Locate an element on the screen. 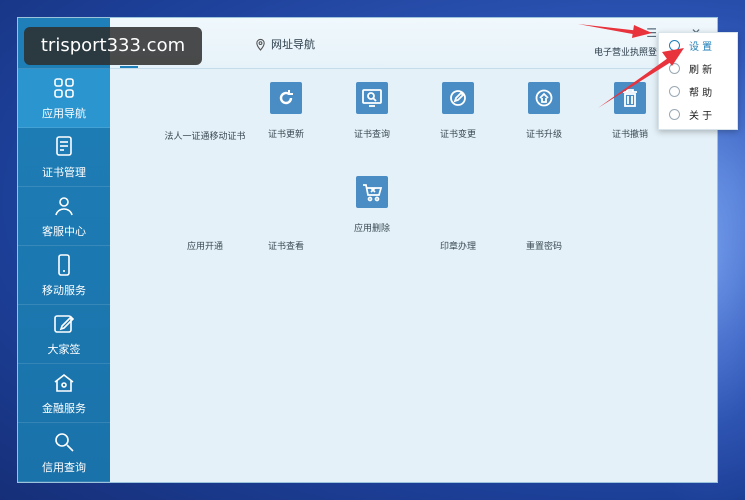 Image resolution: width=745 pixels, height=500 pixels. red-arrow-to-menu is located at coordinates (615, 31).